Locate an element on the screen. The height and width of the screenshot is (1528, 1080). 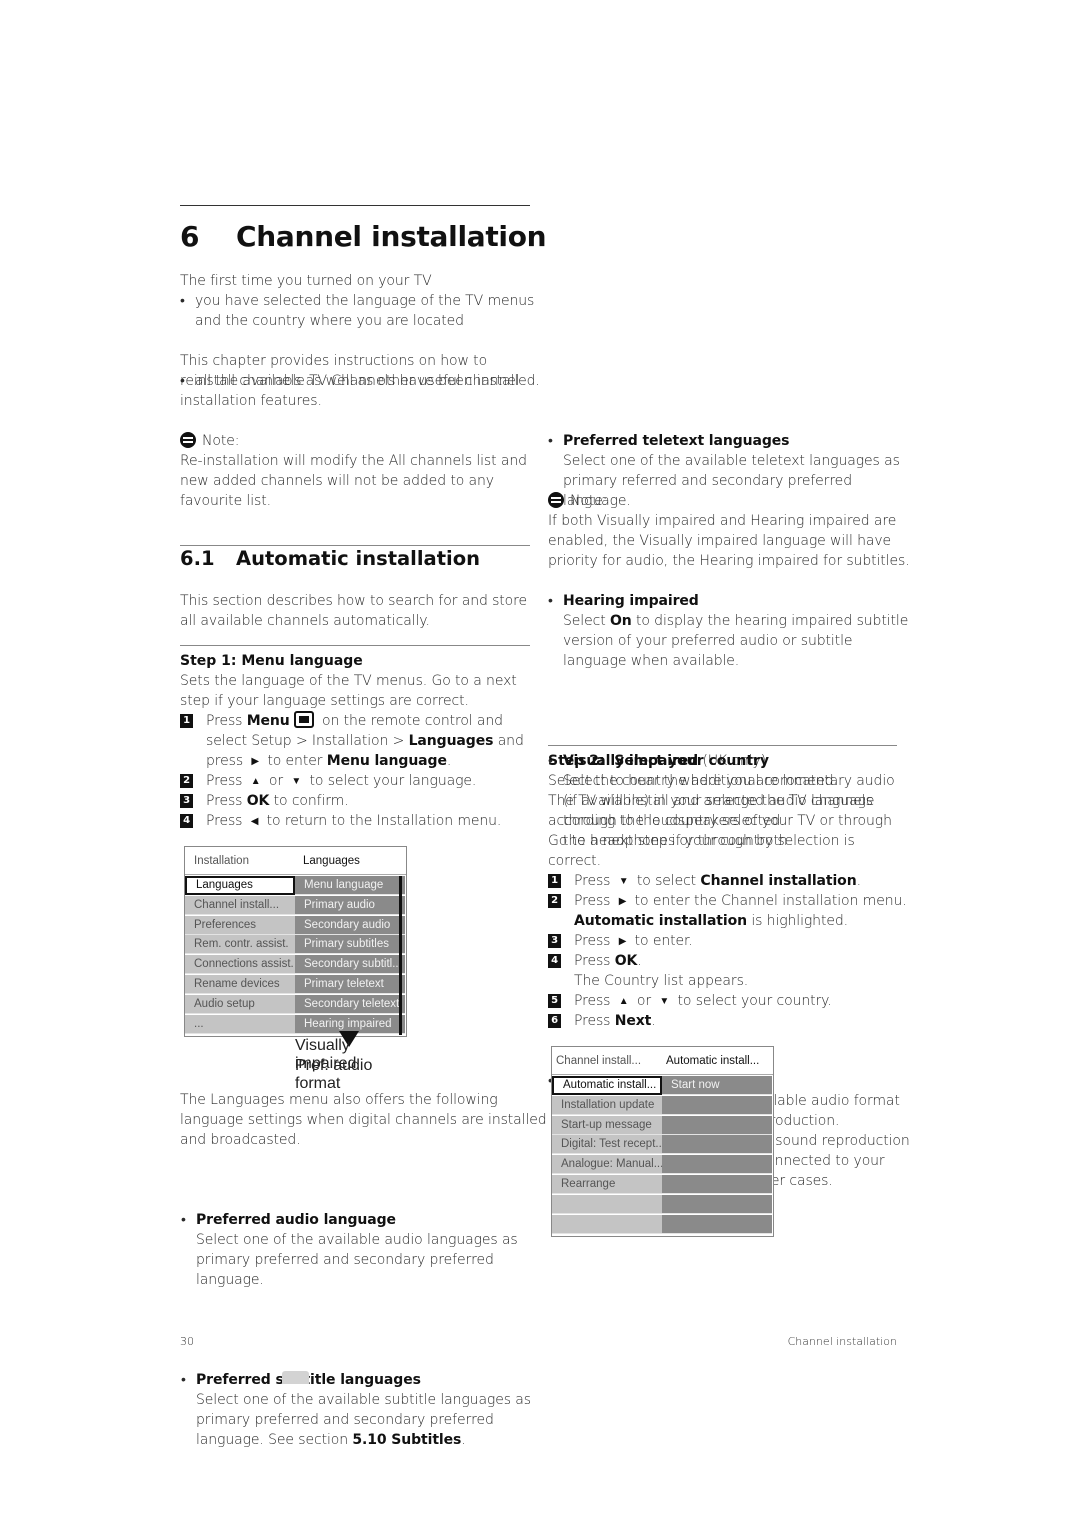
intro-bullet-1-line-2: and the country where you are located is located at coordinates (329, 321).